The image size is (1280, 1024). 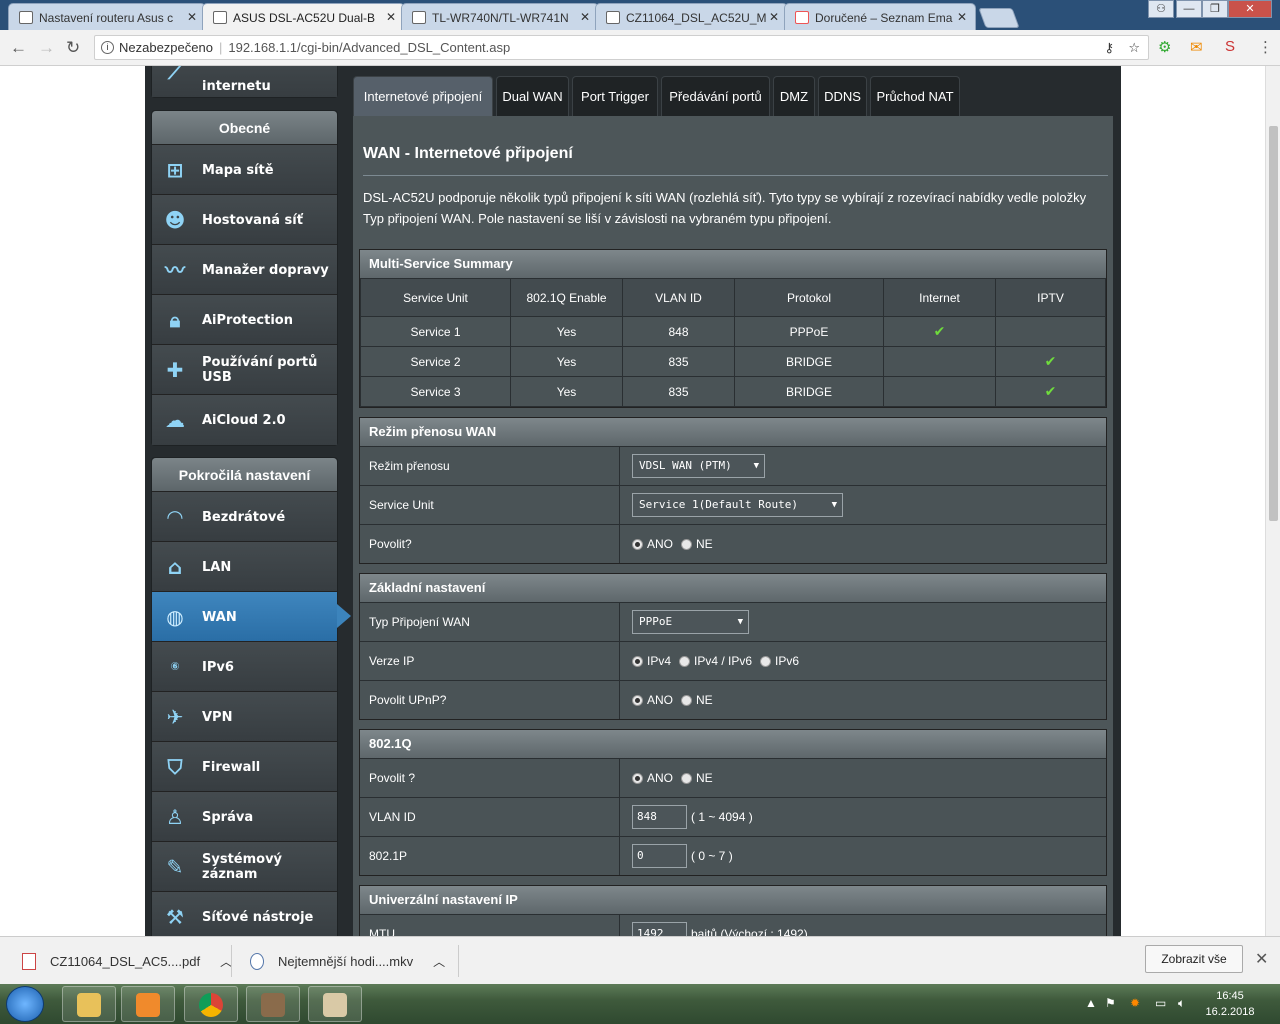 What do you see at coordinates (697, 778) in the screenshot?
I see `vlan-no-radio: NE` at bounding box center [697, 778].